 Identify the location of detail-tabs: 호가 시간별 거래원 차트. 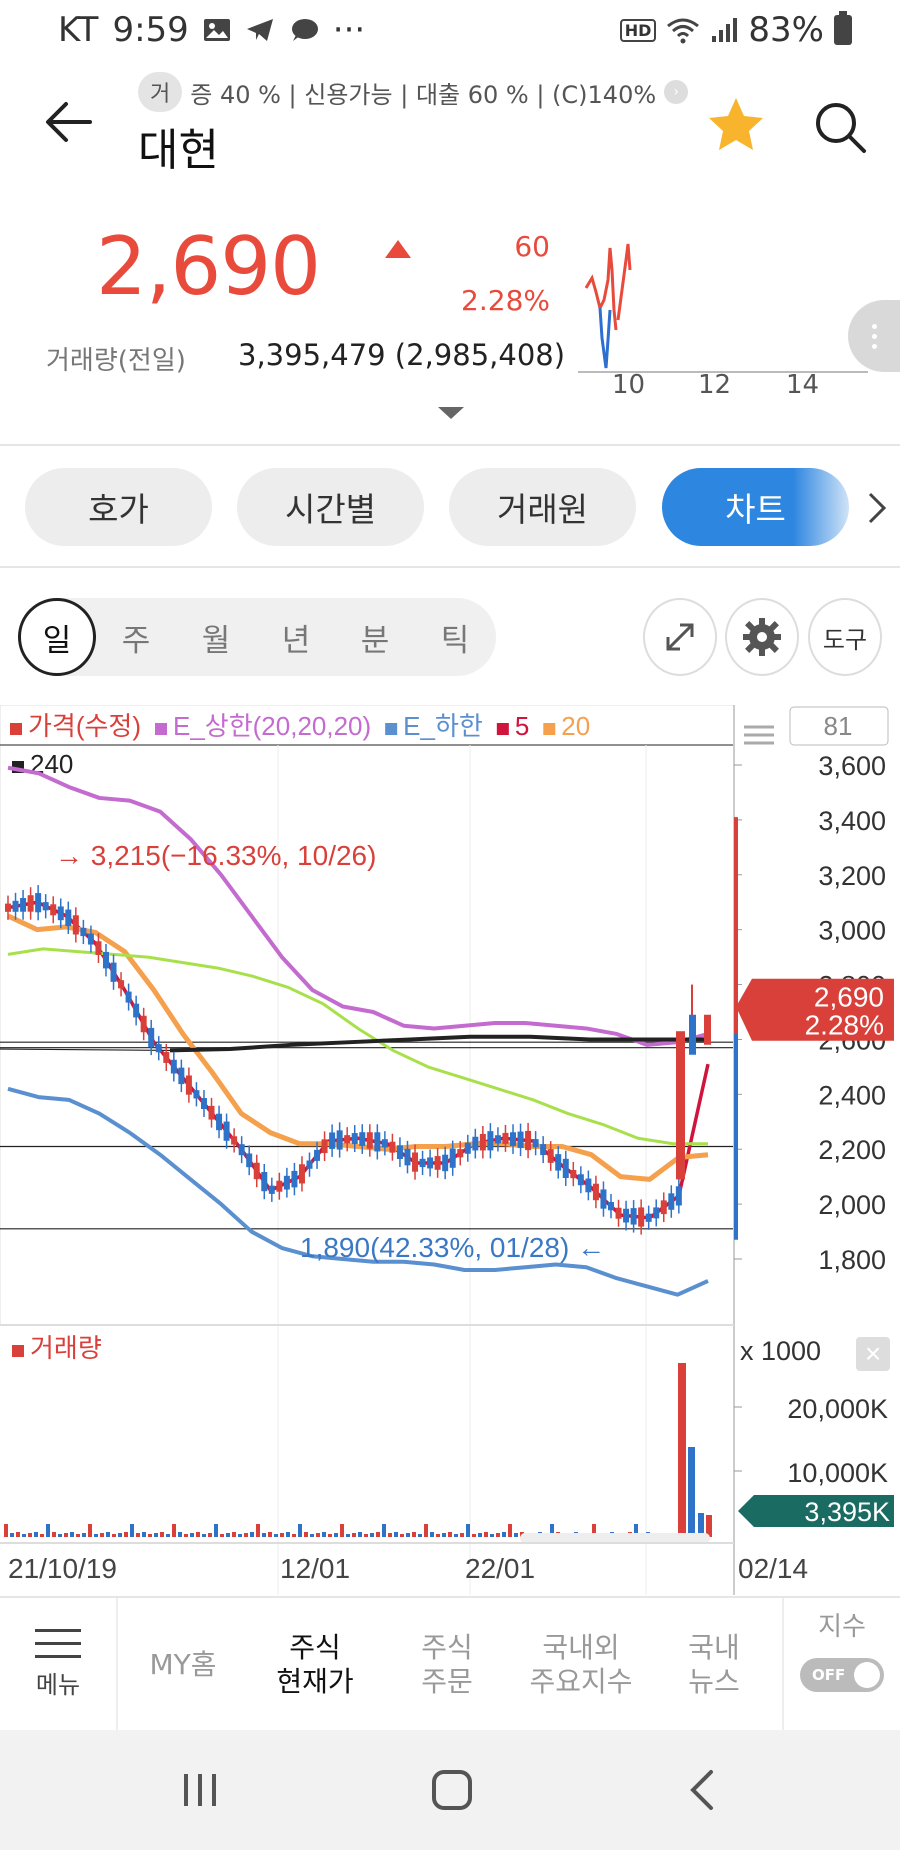
(450, 508).